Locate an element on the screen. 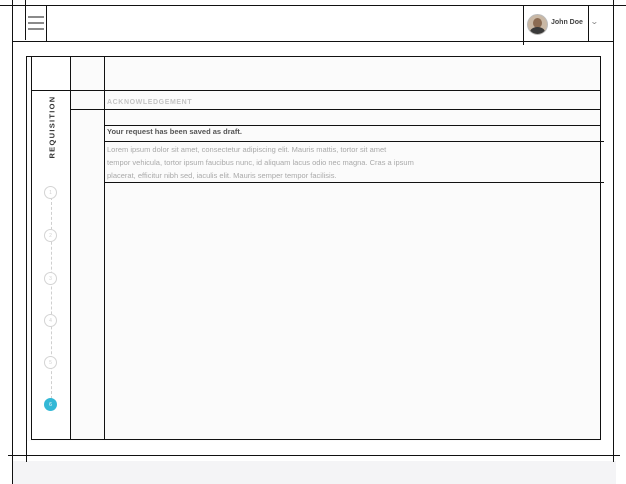  chevron-down-icon: ⌄ is located at coordinates (594, 21).